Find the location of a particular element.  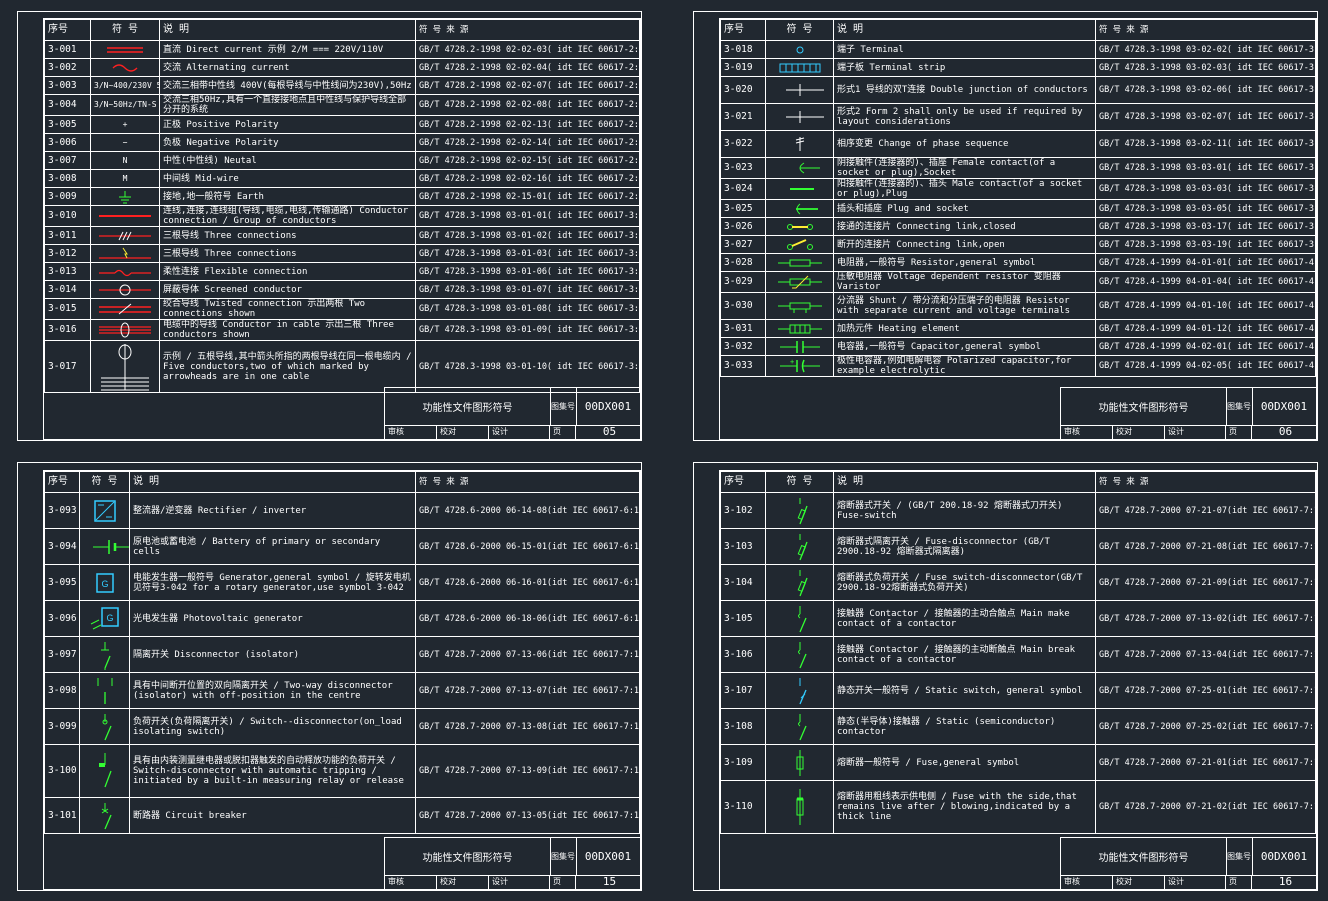

scon-symbol-icon is located at coordinates (799, 727).